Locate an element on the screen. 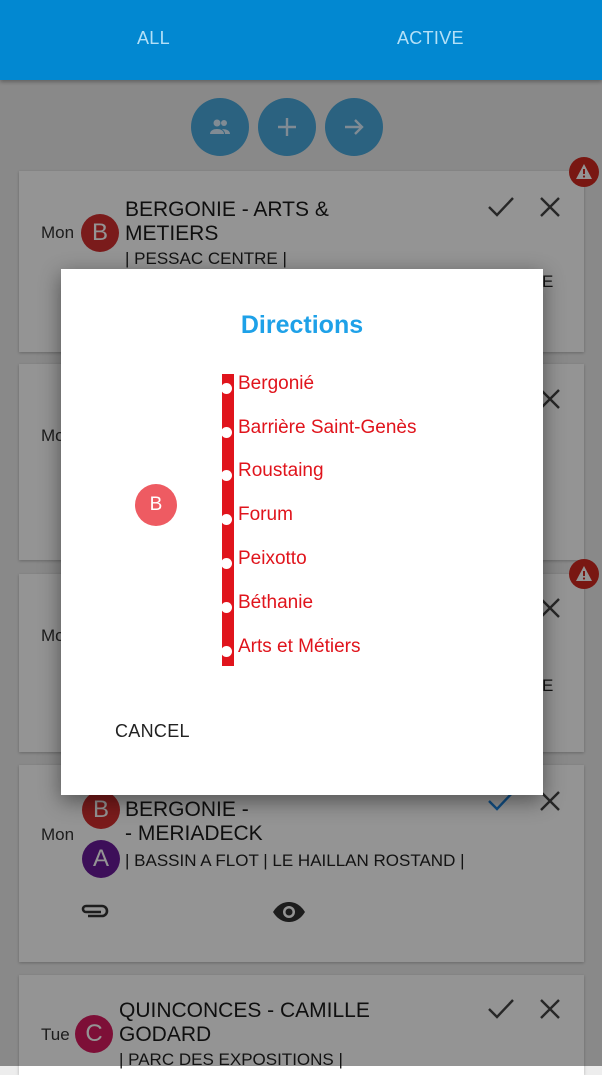 The width and height of the screenshot is (602, 1075). tab-active: ACTIVE is located at coordinates (430, 38).